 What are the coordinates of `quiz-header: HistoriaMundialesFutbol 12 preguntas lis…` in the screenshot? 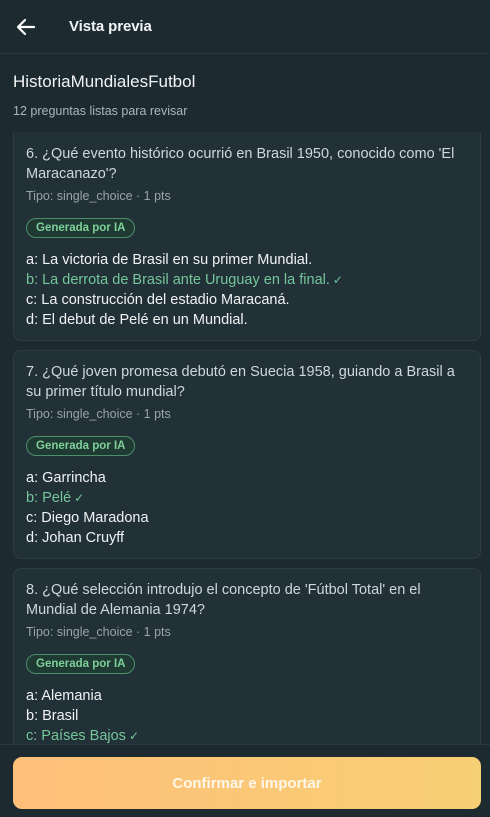 It's located at (245, 95).